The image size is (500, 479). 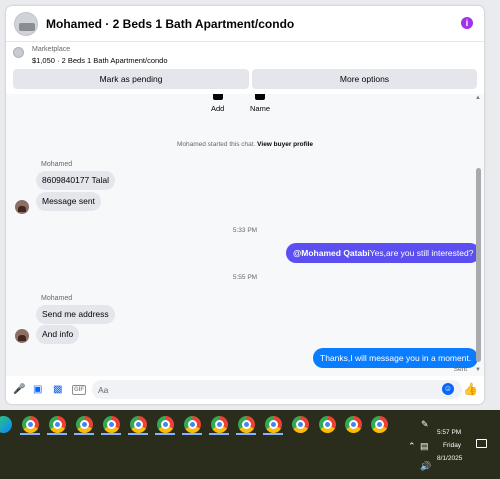 I want to click on volume-icon: 🔊, so click(x=425, y=466).